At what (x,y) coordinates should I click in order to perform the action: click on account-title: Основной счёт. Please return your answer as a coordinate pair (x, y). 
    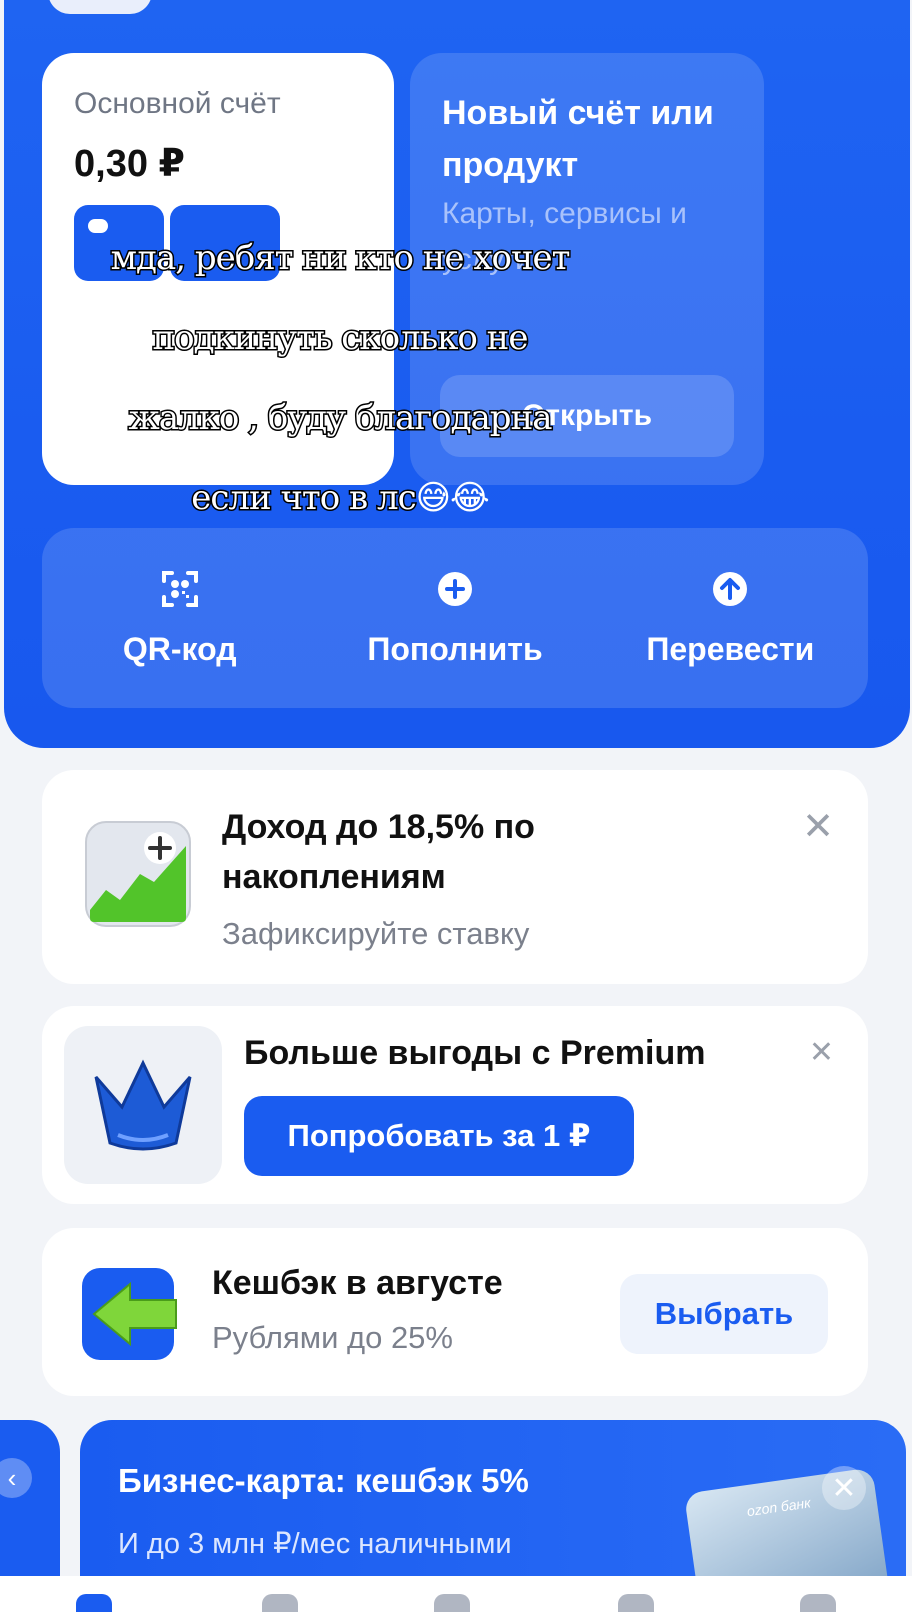
    Looking at the image, I should click on (177, 103).